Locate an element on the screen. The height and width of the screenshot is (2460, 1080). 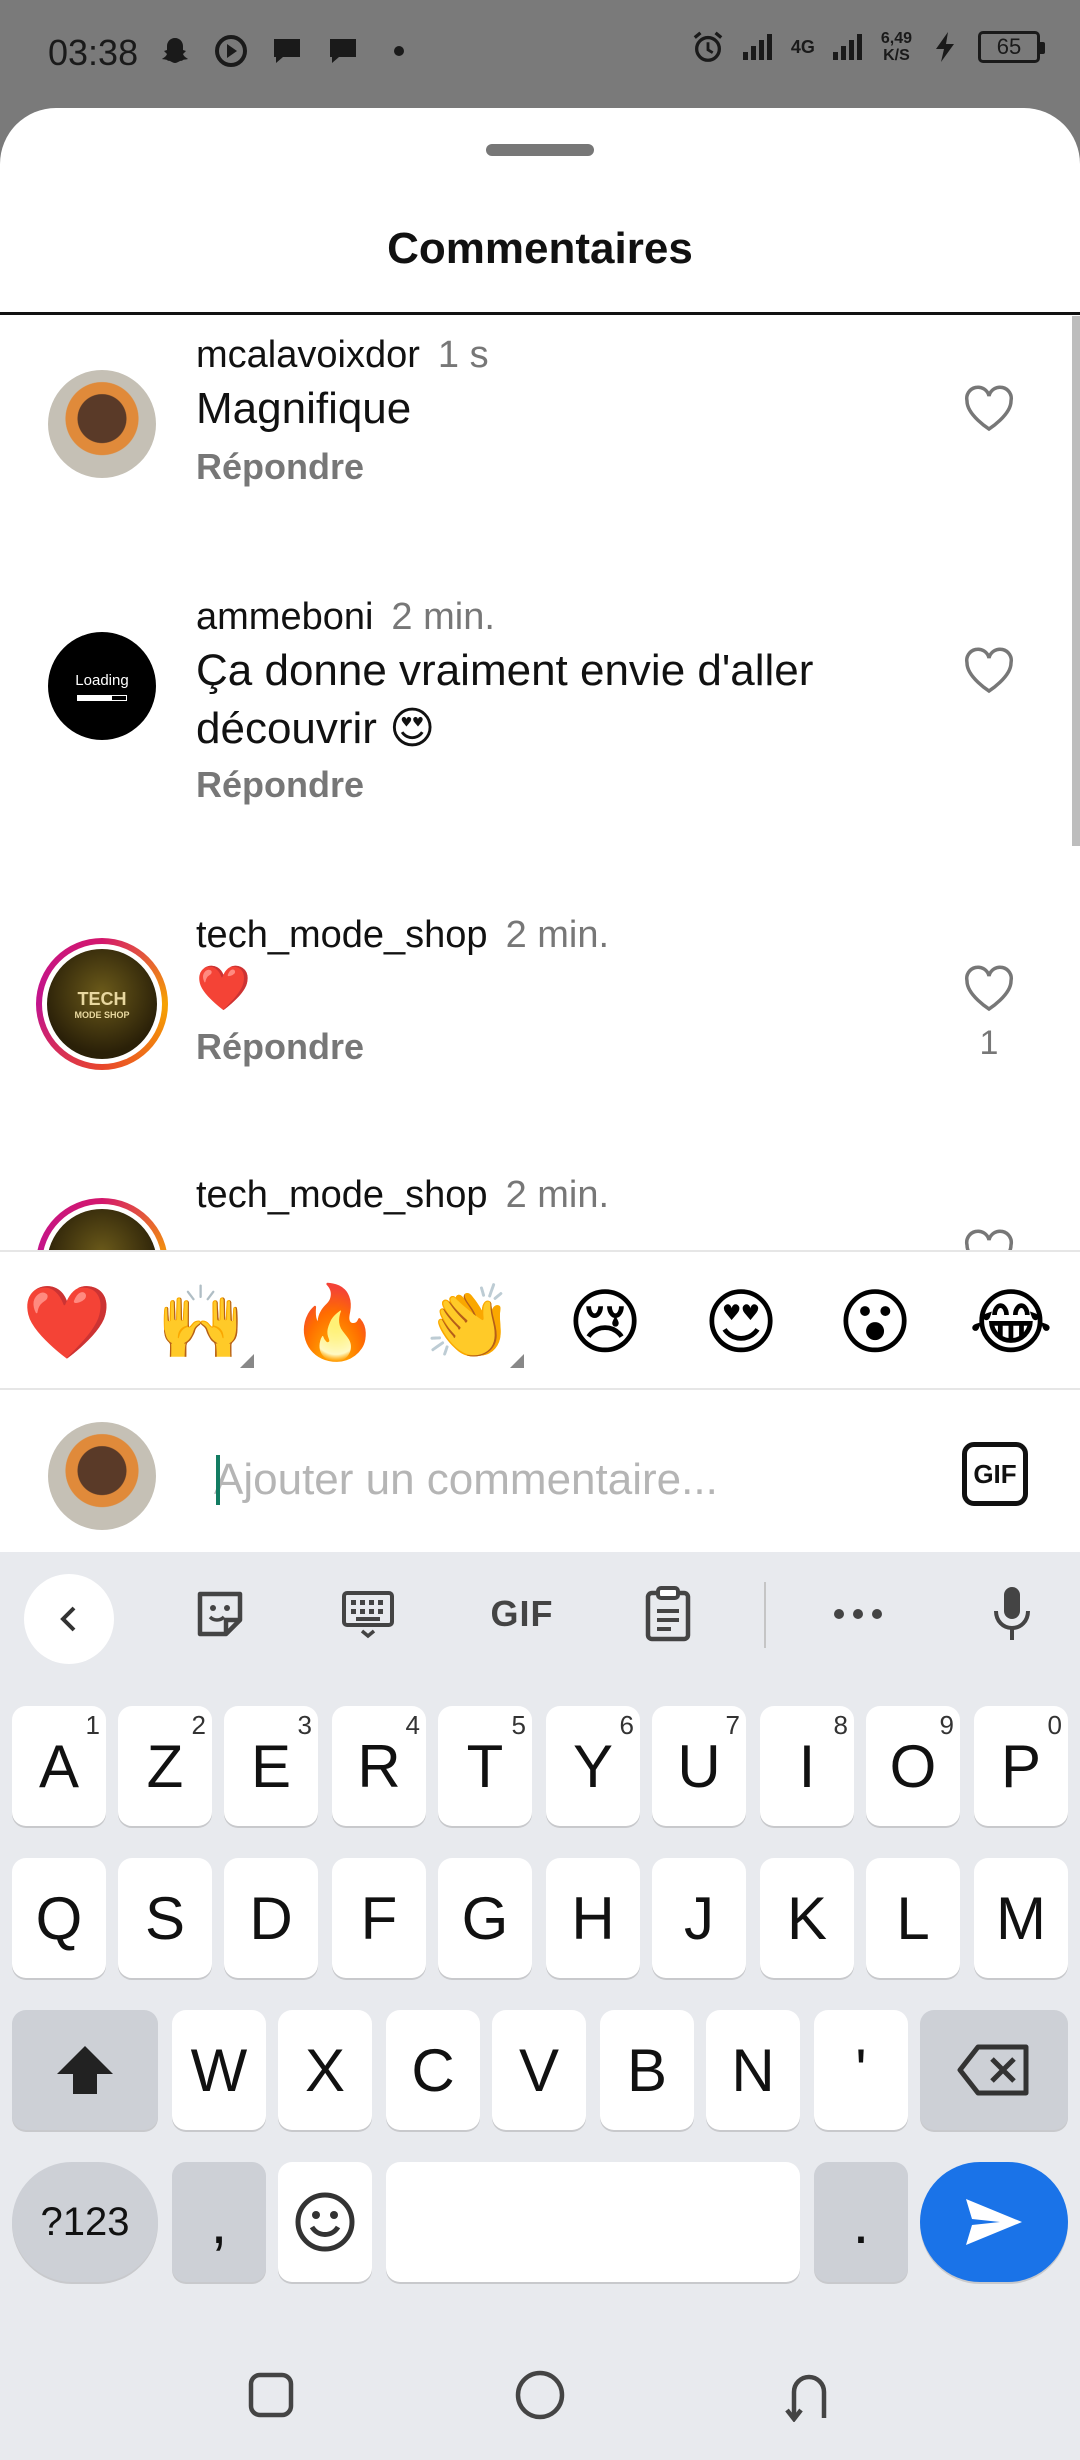
key-s: S is located at coordinates (165, 1918).